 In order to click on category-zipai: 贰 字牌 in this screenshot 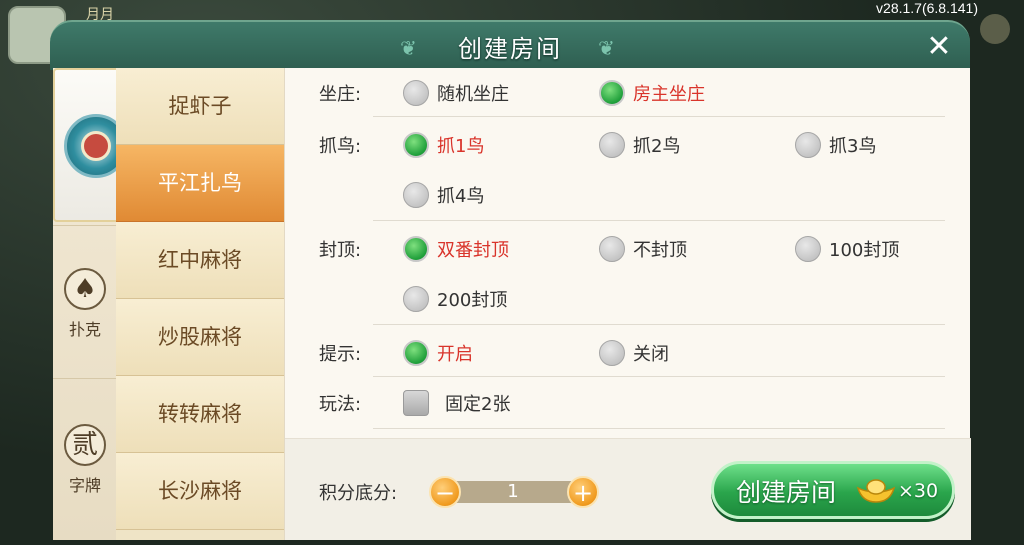, I will do `click(85, 460)`.